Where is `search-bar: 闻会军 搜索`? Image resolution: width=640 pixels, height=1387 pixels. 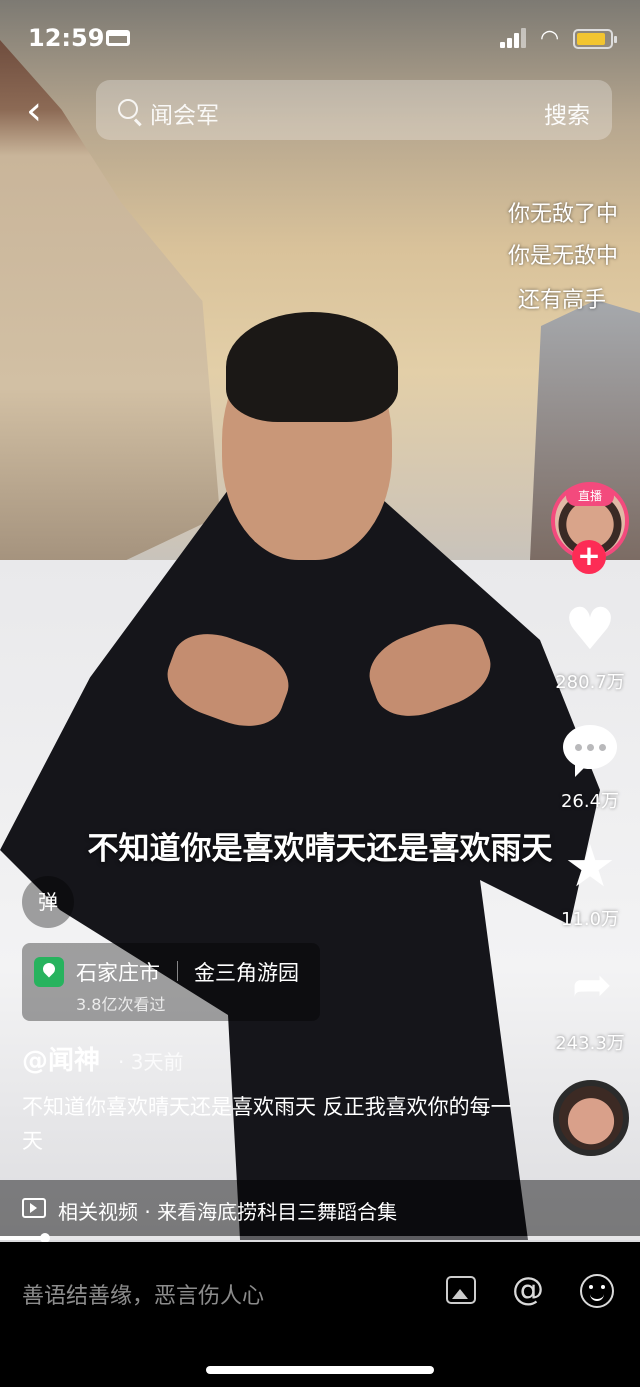
search-bar: 闻会军 搜索 is located at coordinates (354, 110).